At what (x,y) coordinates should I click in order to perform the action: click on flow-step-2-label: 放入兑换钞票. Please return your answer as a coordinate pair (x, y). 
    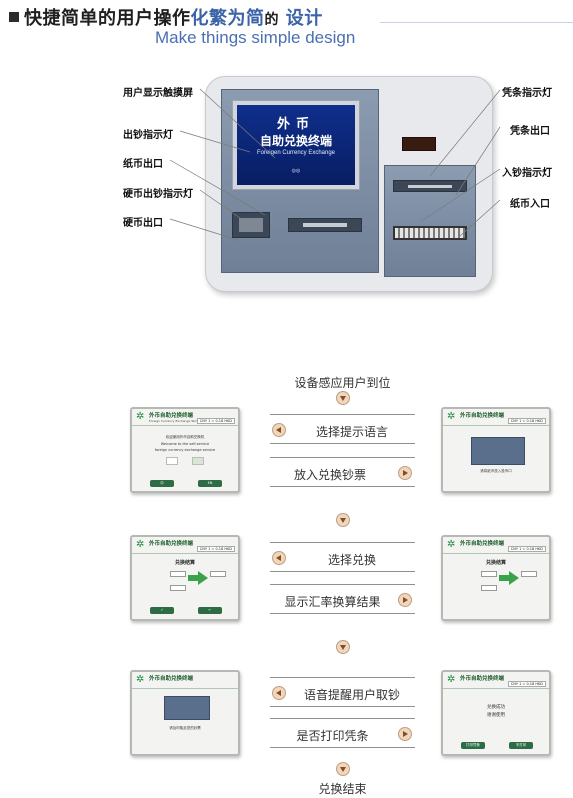
    Looking at the image, I should click on (329, 475).